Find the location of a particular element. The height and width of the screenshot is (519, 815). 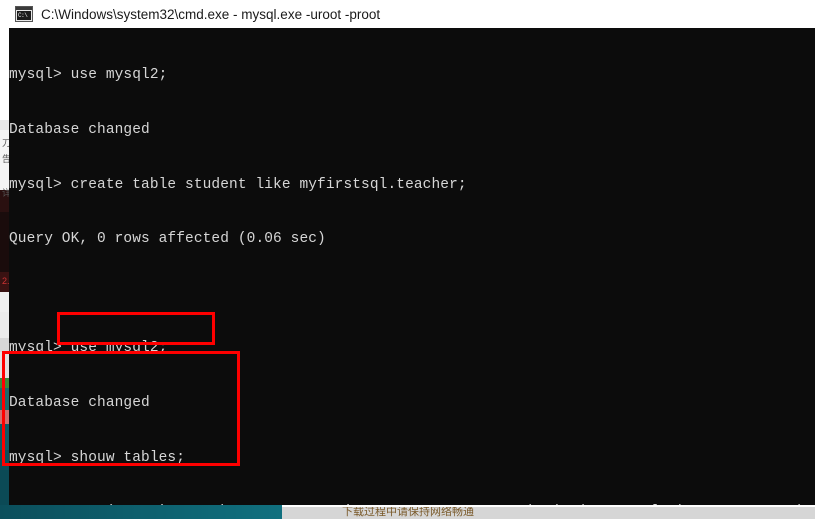

cmd-console-icon: C:\ is located at coordinates (24, 14).